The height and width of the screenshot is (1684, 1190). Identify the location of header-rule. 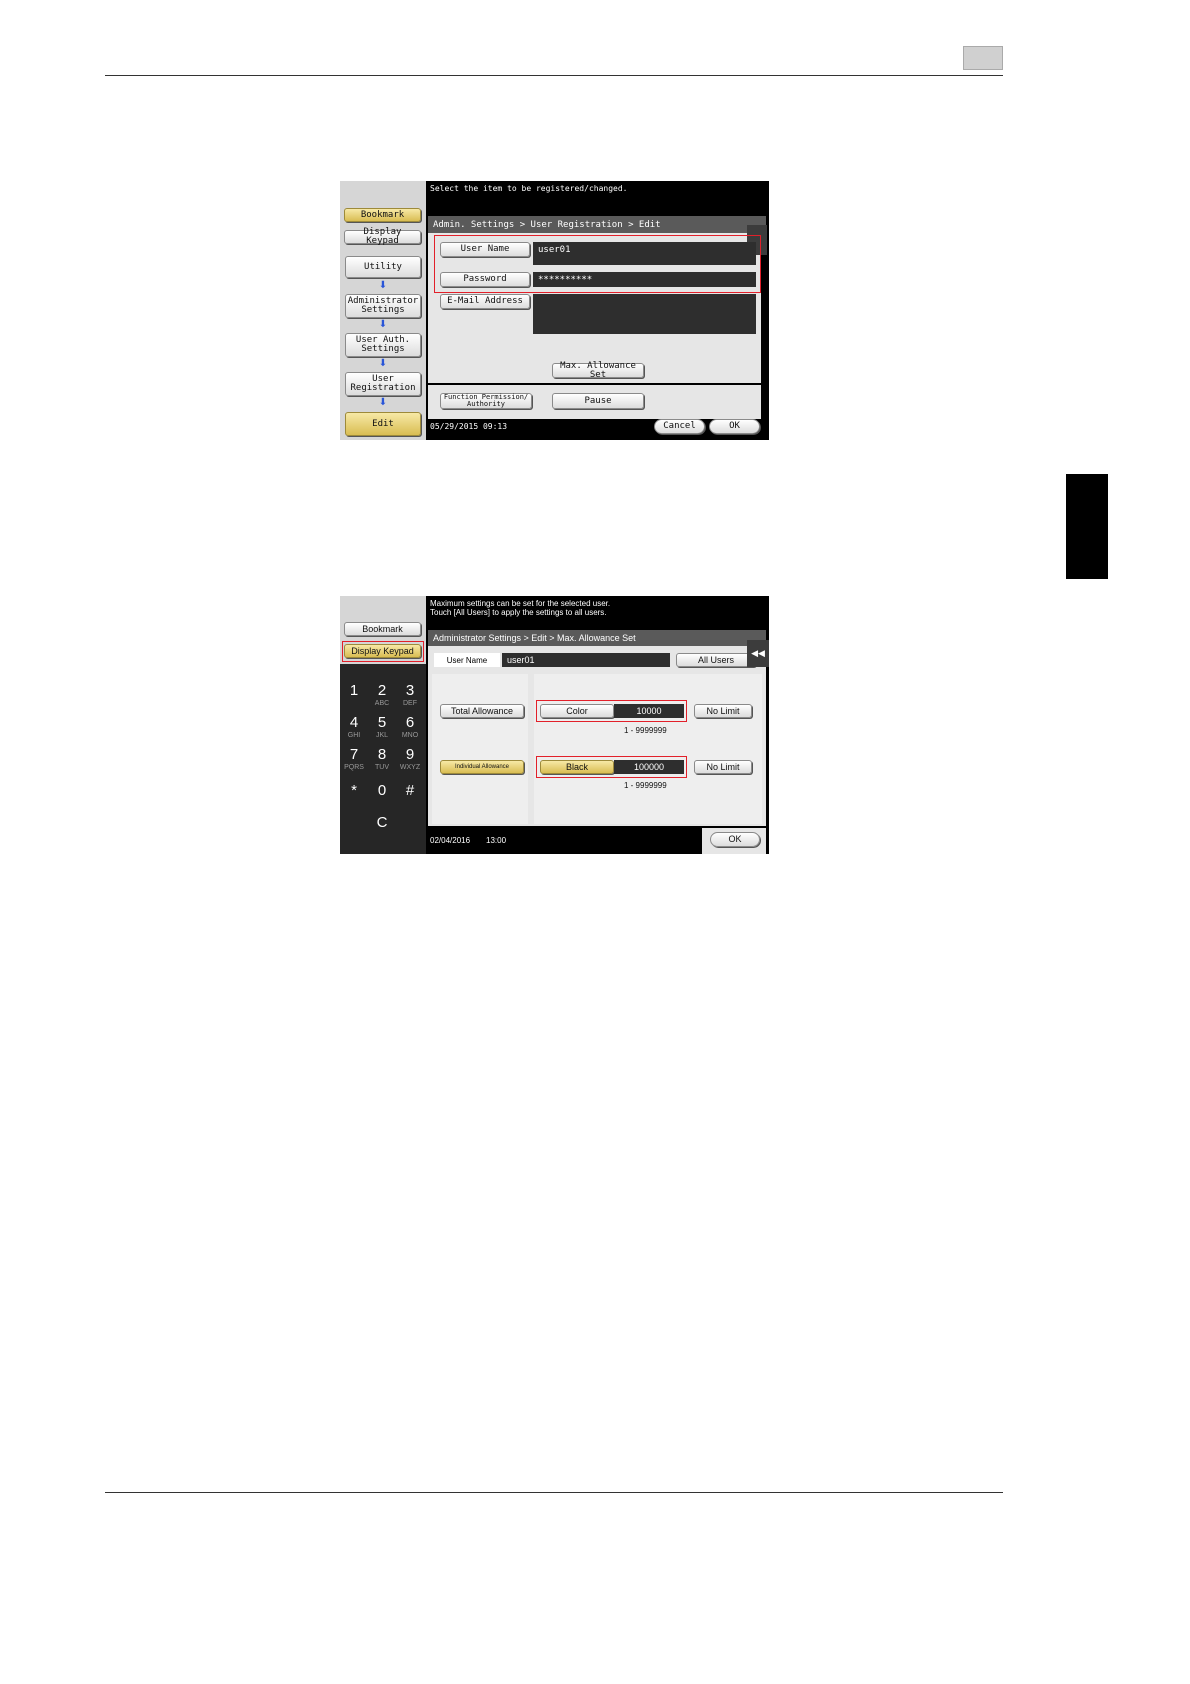
(554, 75).